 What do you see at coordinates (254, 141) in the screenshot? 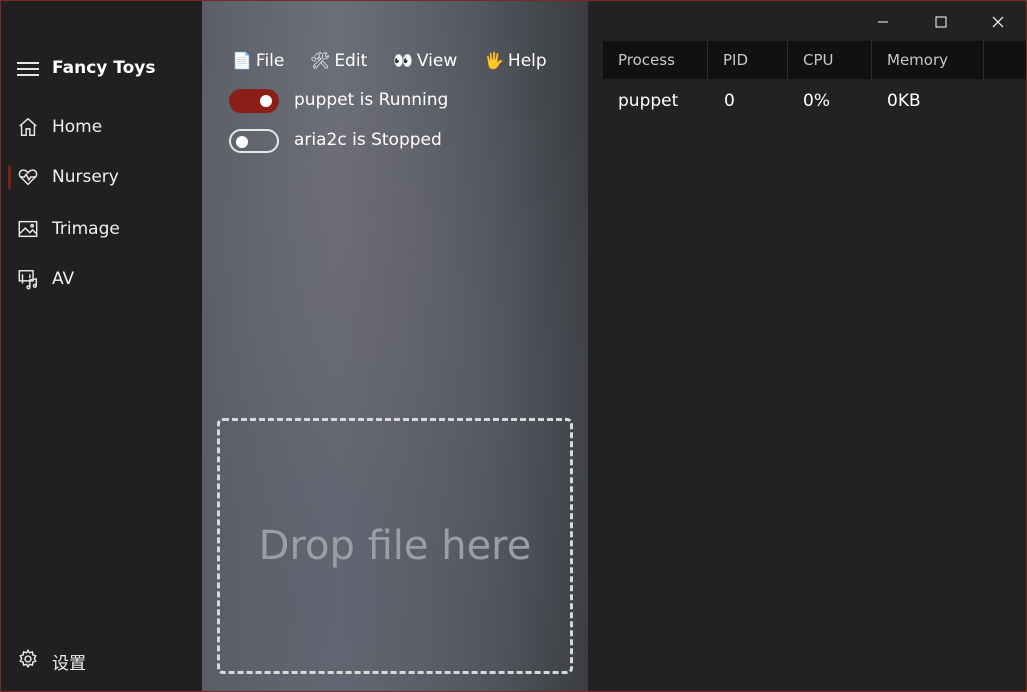
I see `aria2c-toggle` at bounding box center [254, 141].